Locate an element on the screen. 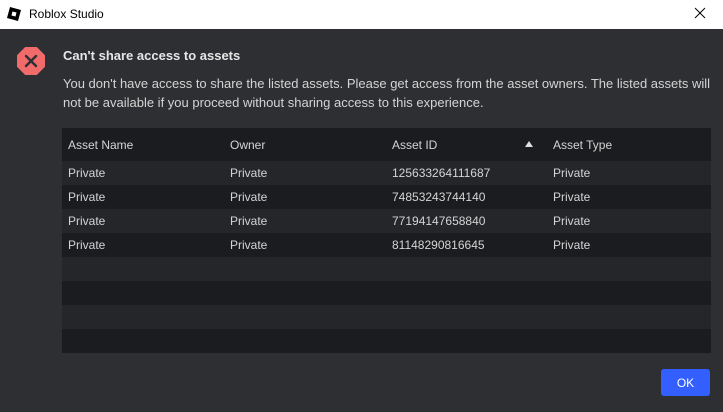  column-header-asset-name: Asset Name is located at coordinates (100, 145).